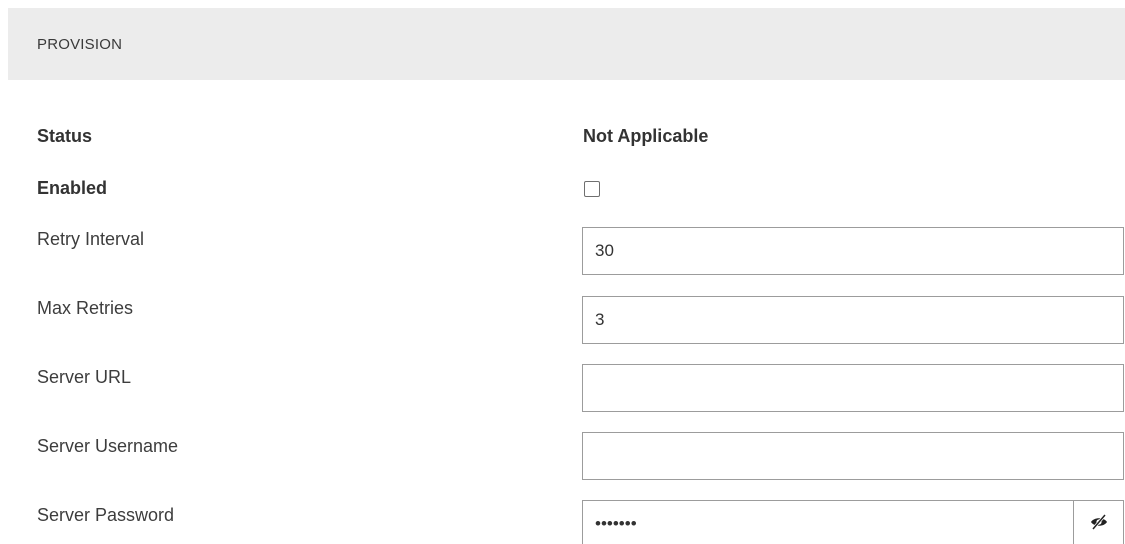 The image size is (1125, 544). What do you see at coordinates (80, 44) in the screenshot?
I see `section-title: PROVISION` at bounding box center [80, 44].